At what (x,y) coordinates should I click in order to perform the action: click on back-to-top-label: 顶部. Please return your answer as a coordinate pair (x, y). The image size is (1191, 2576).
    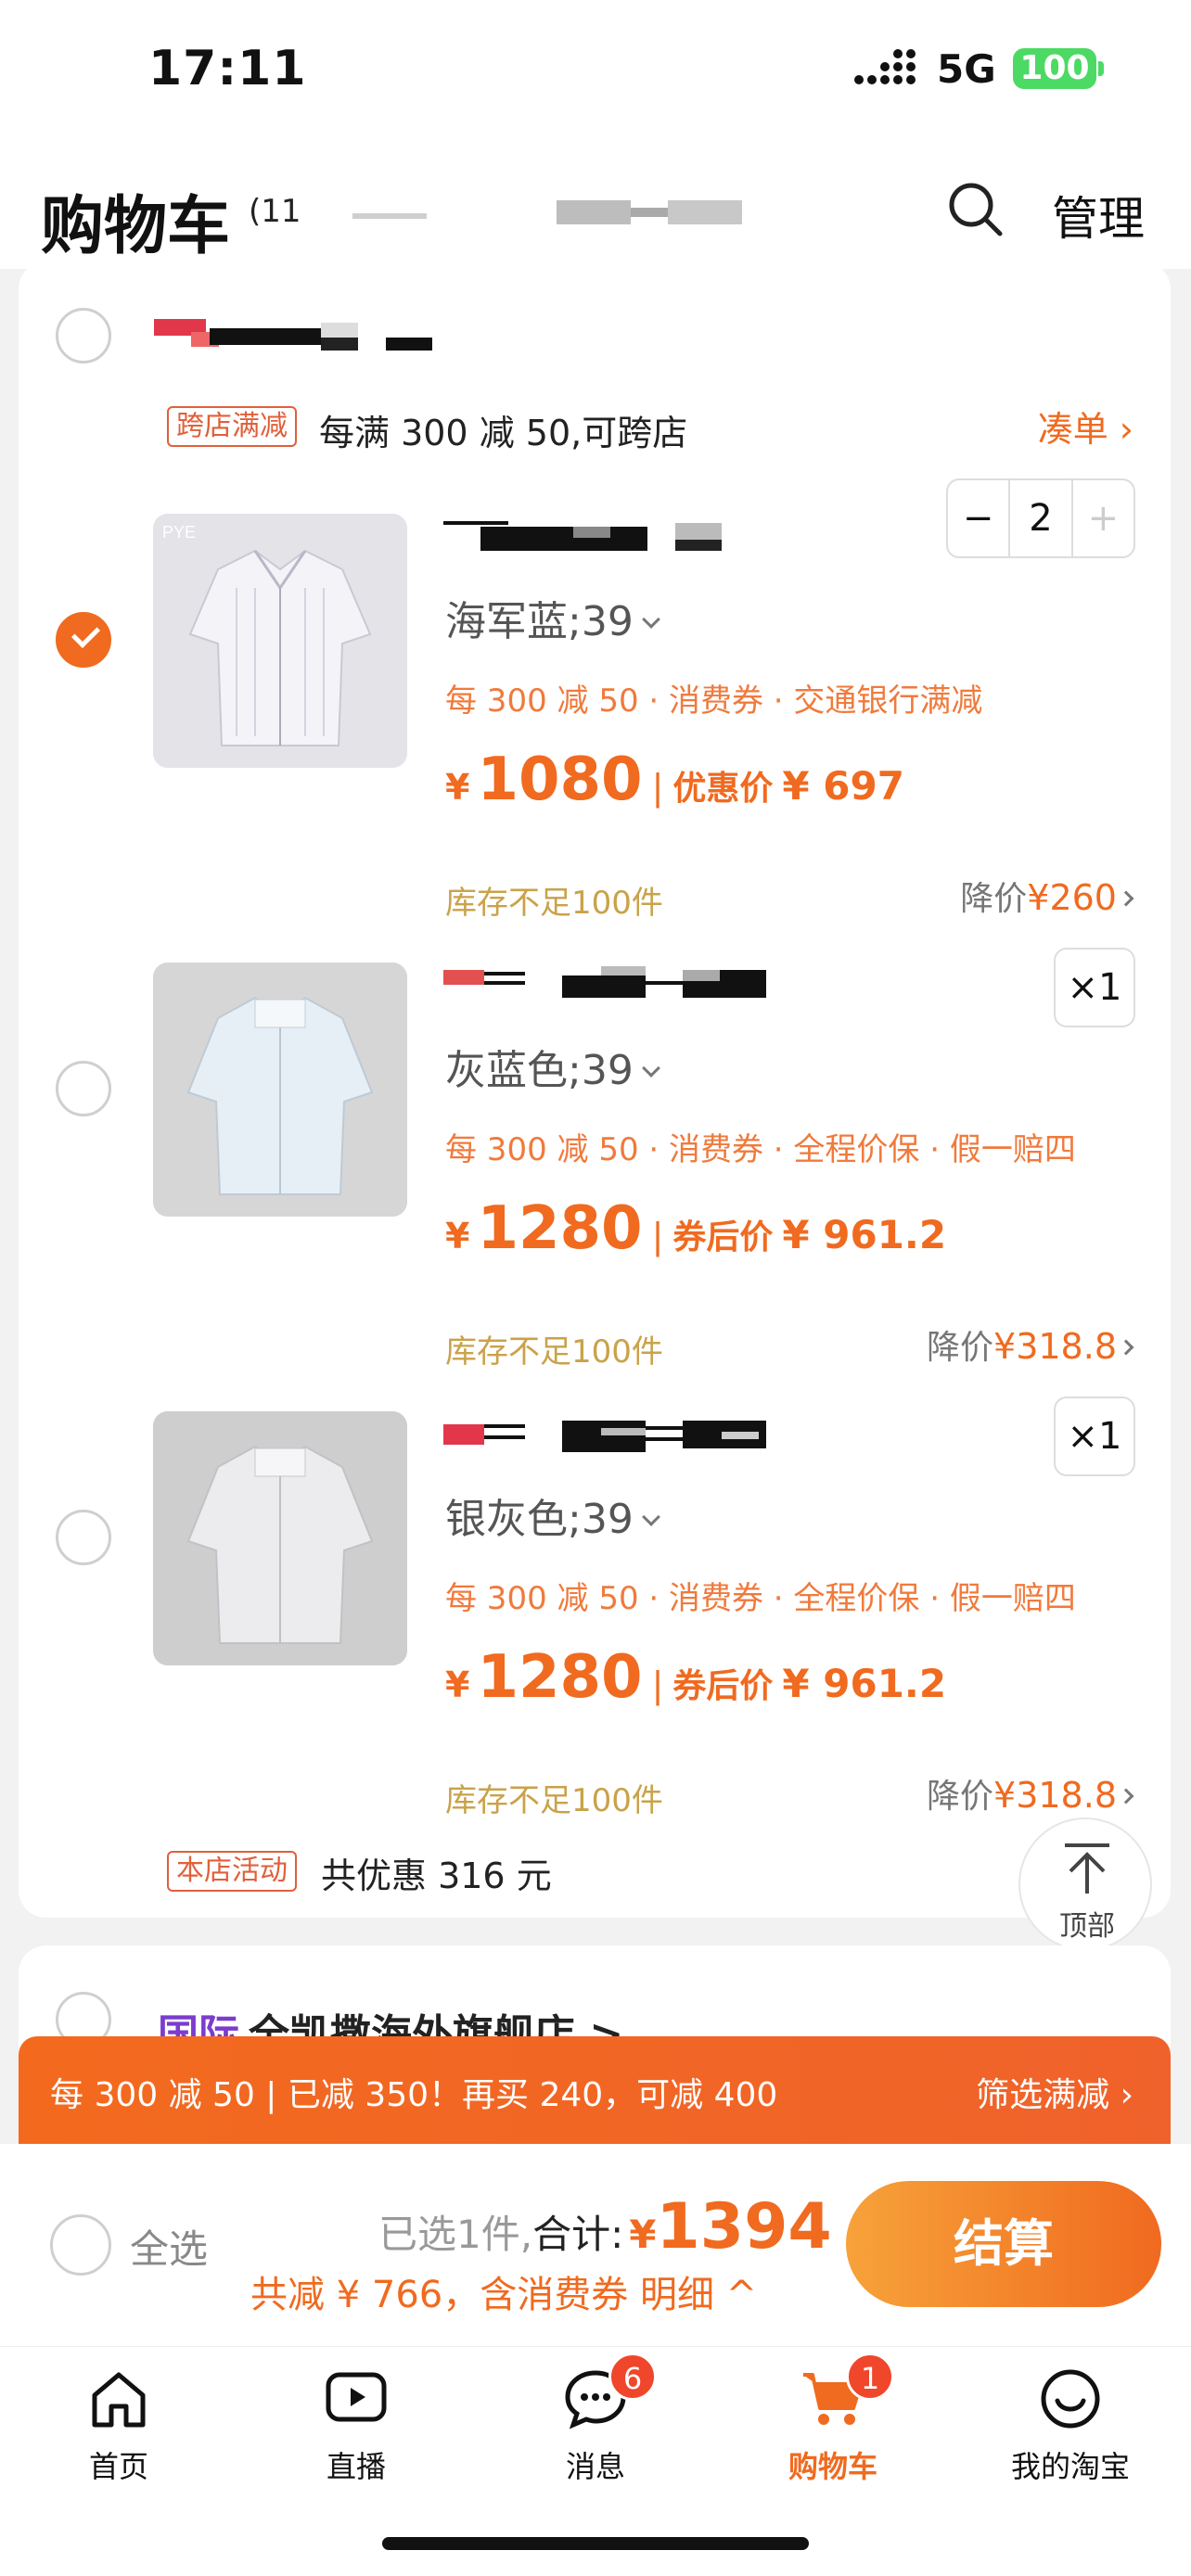
    Looking at the image, I should click on (1087, 1927).